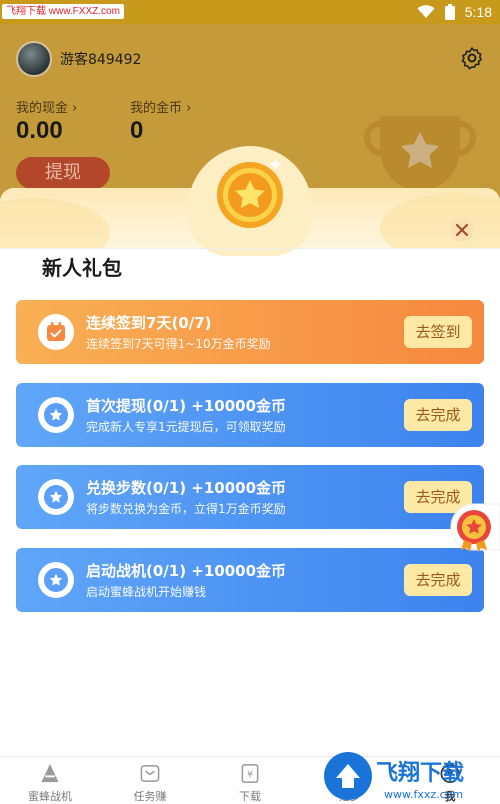 This screenshot has width=500, height=804. What do you see at coordinates (186, 509) in the screenshot?
I see `task-subtitle: 将步数兑换为金币，立得1万金币奖励` at bounding box center [186, 509].